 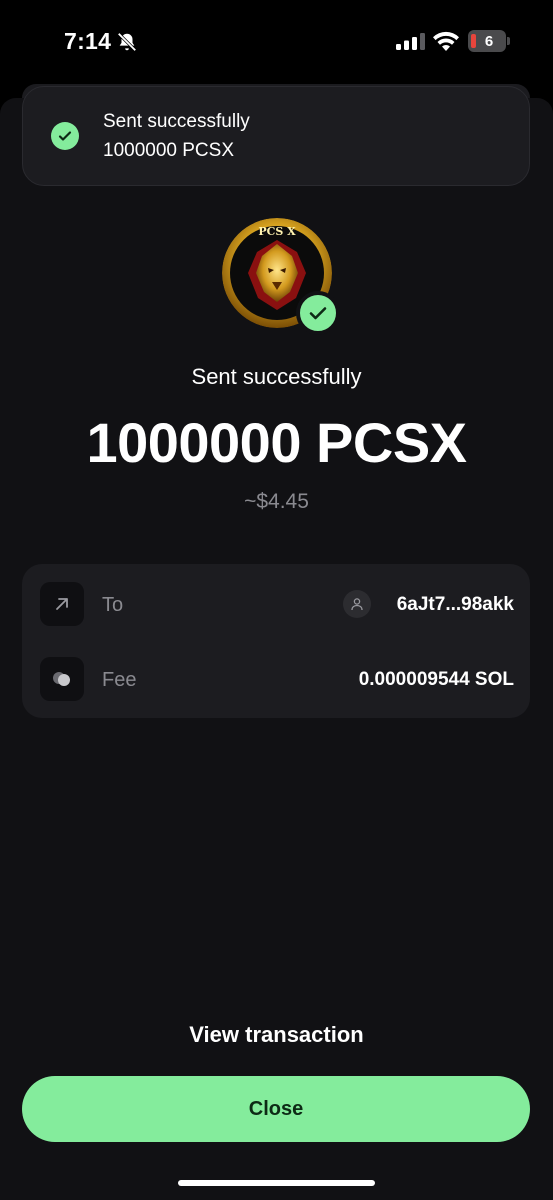 What do you see at coordinates (176, 121) in the screenshot?
I see `toast-title: Sent successfully` at bounding box center [176, 121].